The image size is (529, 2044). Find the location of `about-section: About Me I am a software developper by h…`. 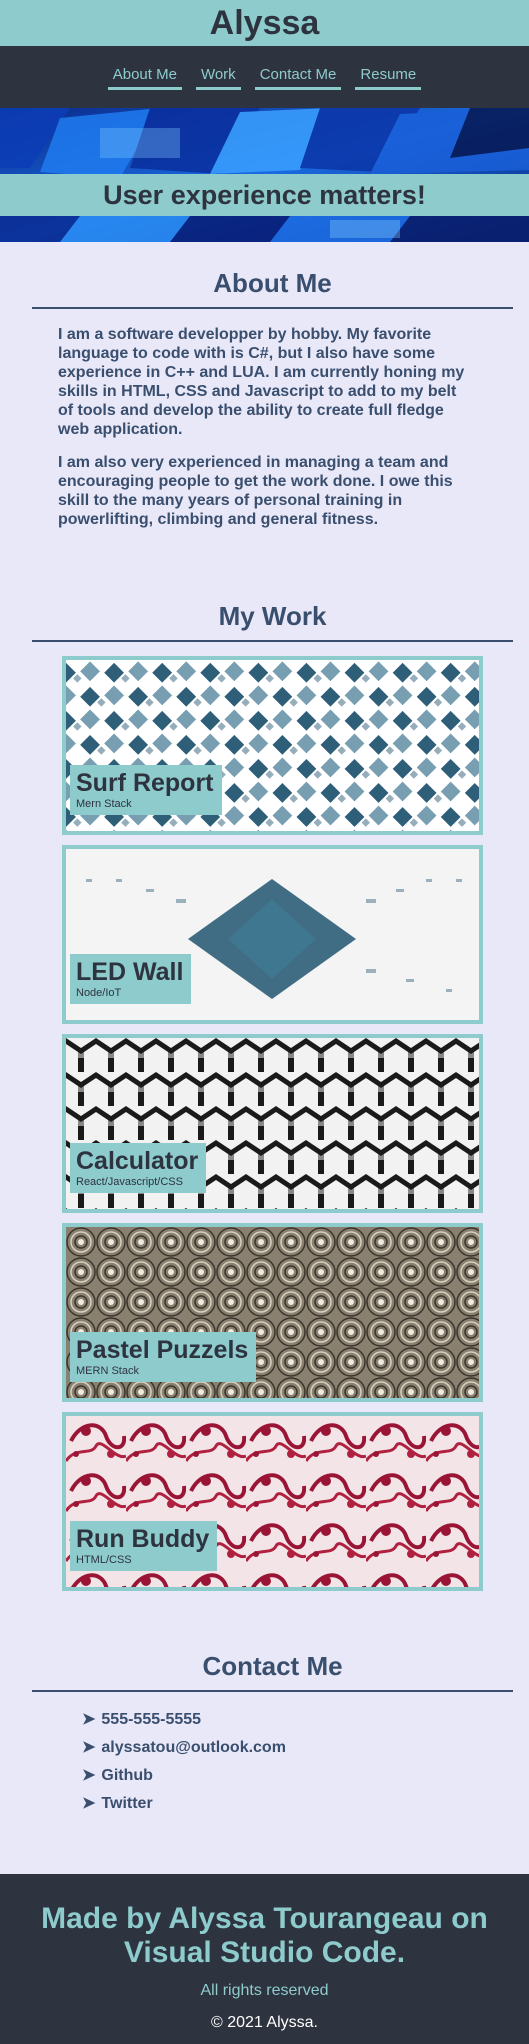

about-section: About Me I am a software developper by h… is located at coordinates (264, 385).